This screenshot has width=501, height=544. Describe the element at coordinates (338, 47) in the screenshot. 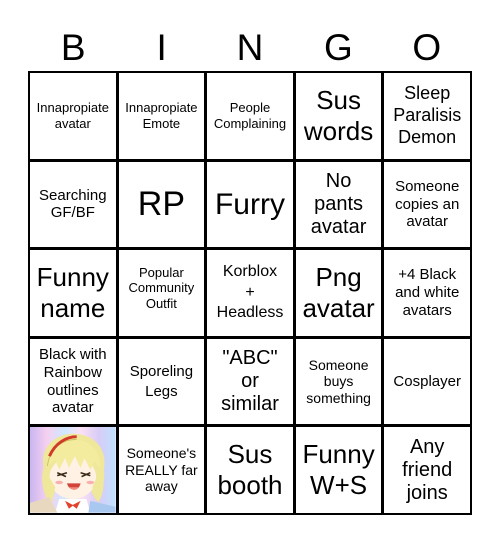

I see `header-letter-g: G` at that location.